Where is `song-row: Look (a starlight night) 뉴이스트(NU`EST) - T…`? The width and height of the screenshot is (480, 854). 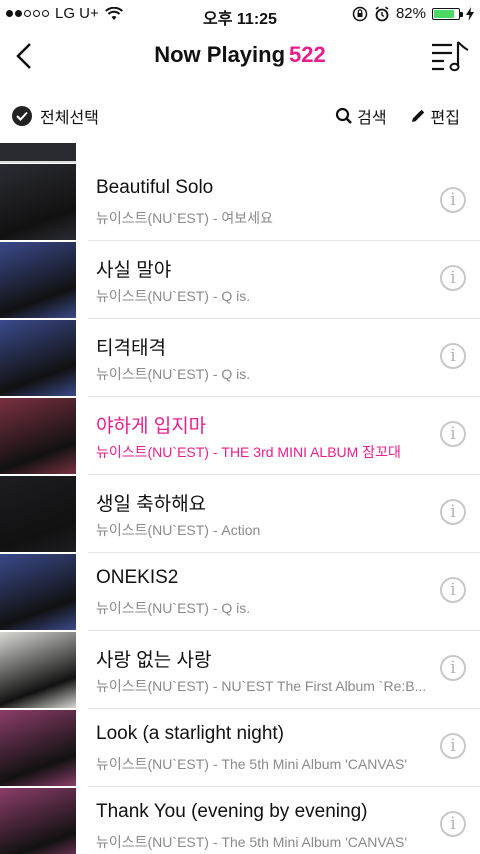 song-row: Look (a starlight night) 뉴이스트(NU`EST) - T… is located at coordinates (240, 748).